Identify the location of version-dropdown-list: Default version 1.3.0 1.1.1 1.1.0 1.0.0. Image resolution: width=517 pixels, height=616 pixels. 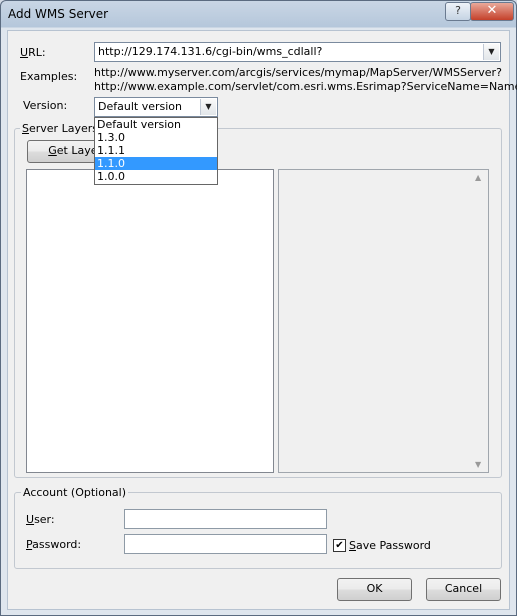
(156, 151).